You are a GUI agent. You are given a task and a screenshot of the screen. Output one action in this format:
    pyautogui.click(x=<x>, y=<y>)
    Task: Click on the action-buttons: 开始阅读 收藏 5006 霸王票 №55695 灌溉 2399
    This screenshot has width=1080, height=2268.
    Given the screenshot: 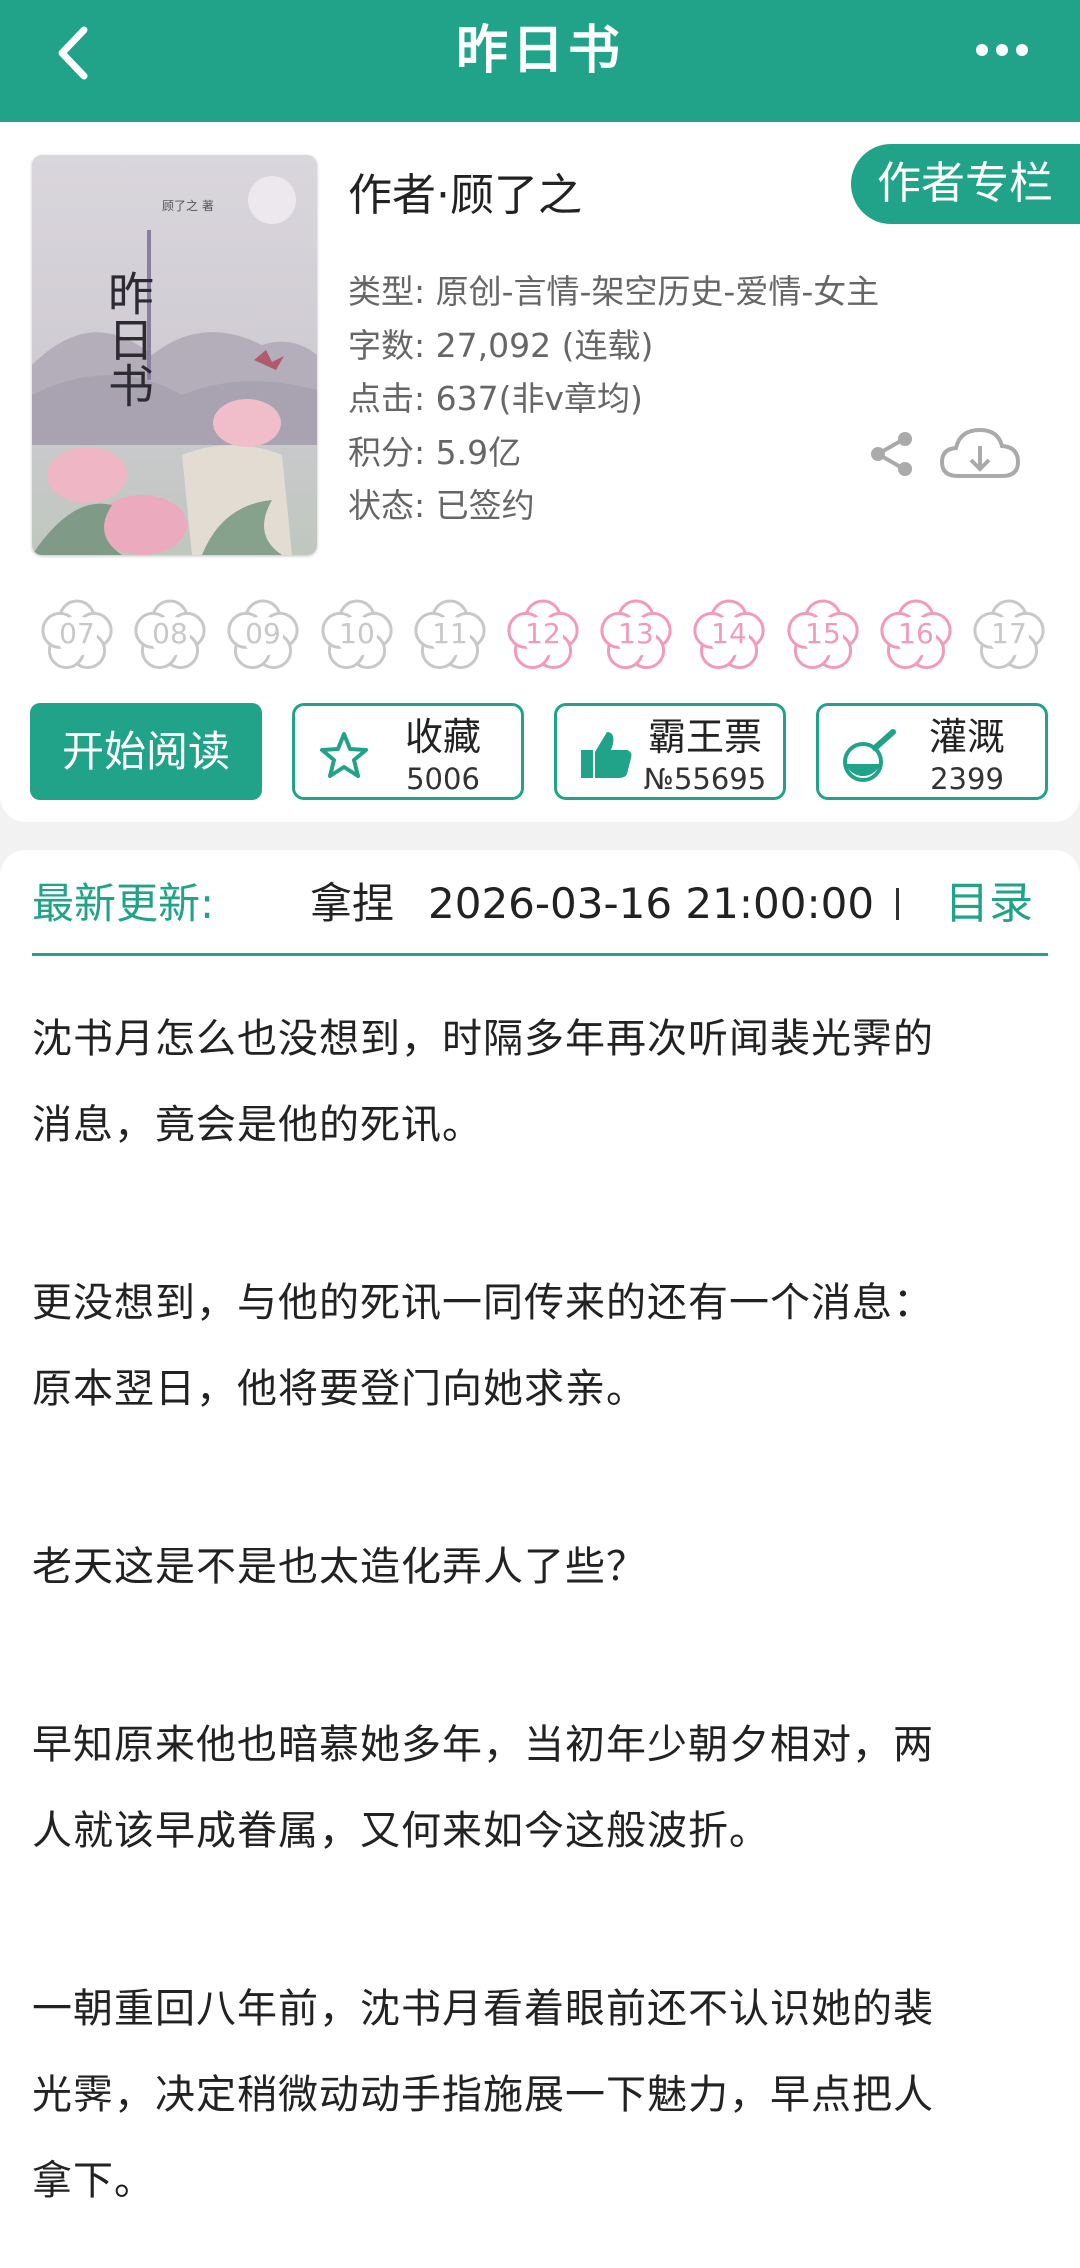 What is the action you would take?
    pyautogui.click(x=540, y=753)
    